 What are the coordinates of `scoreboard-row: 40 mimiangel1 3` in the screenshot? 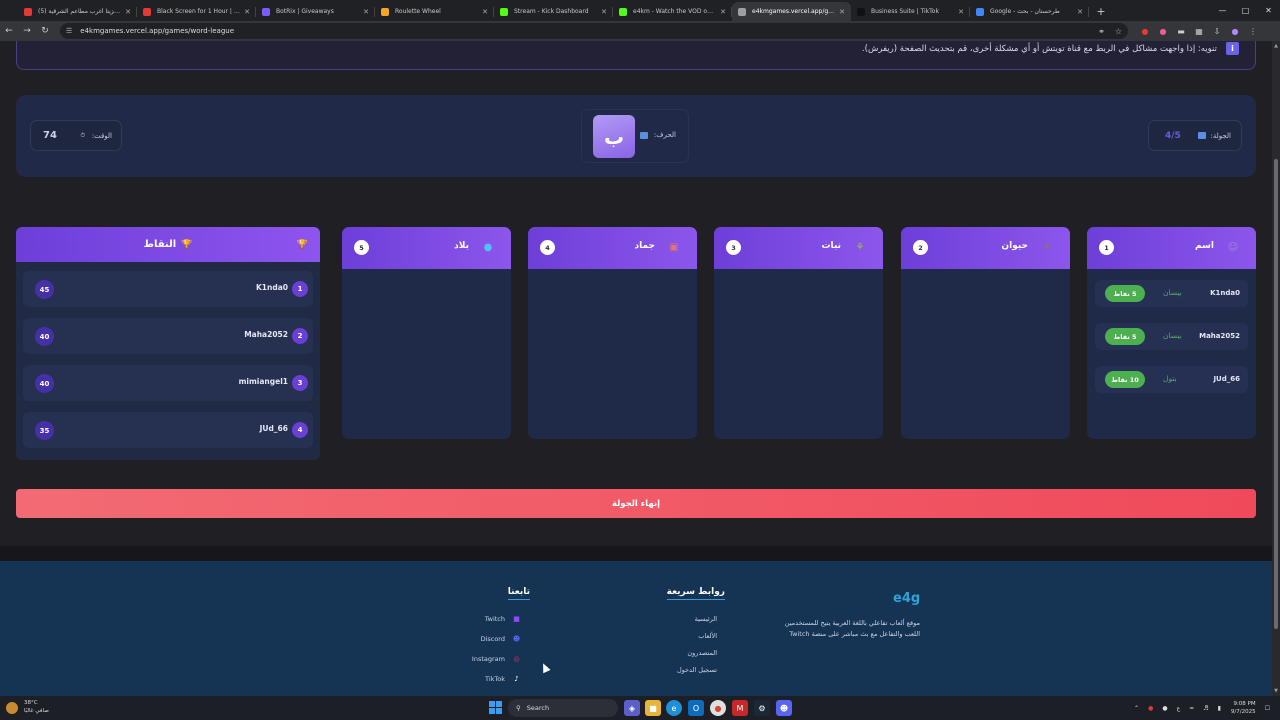 It's located at (168, 383).